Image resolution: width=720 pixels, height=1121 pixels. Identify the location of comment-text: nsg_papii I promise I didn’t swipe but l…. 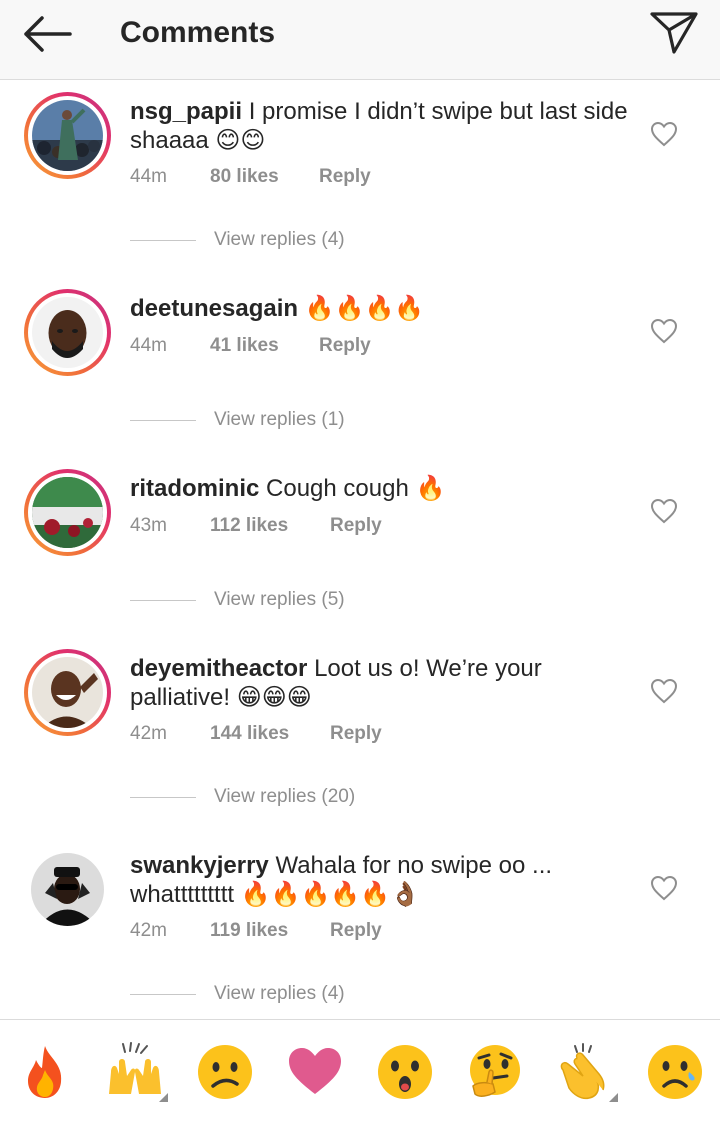
(380, 126).